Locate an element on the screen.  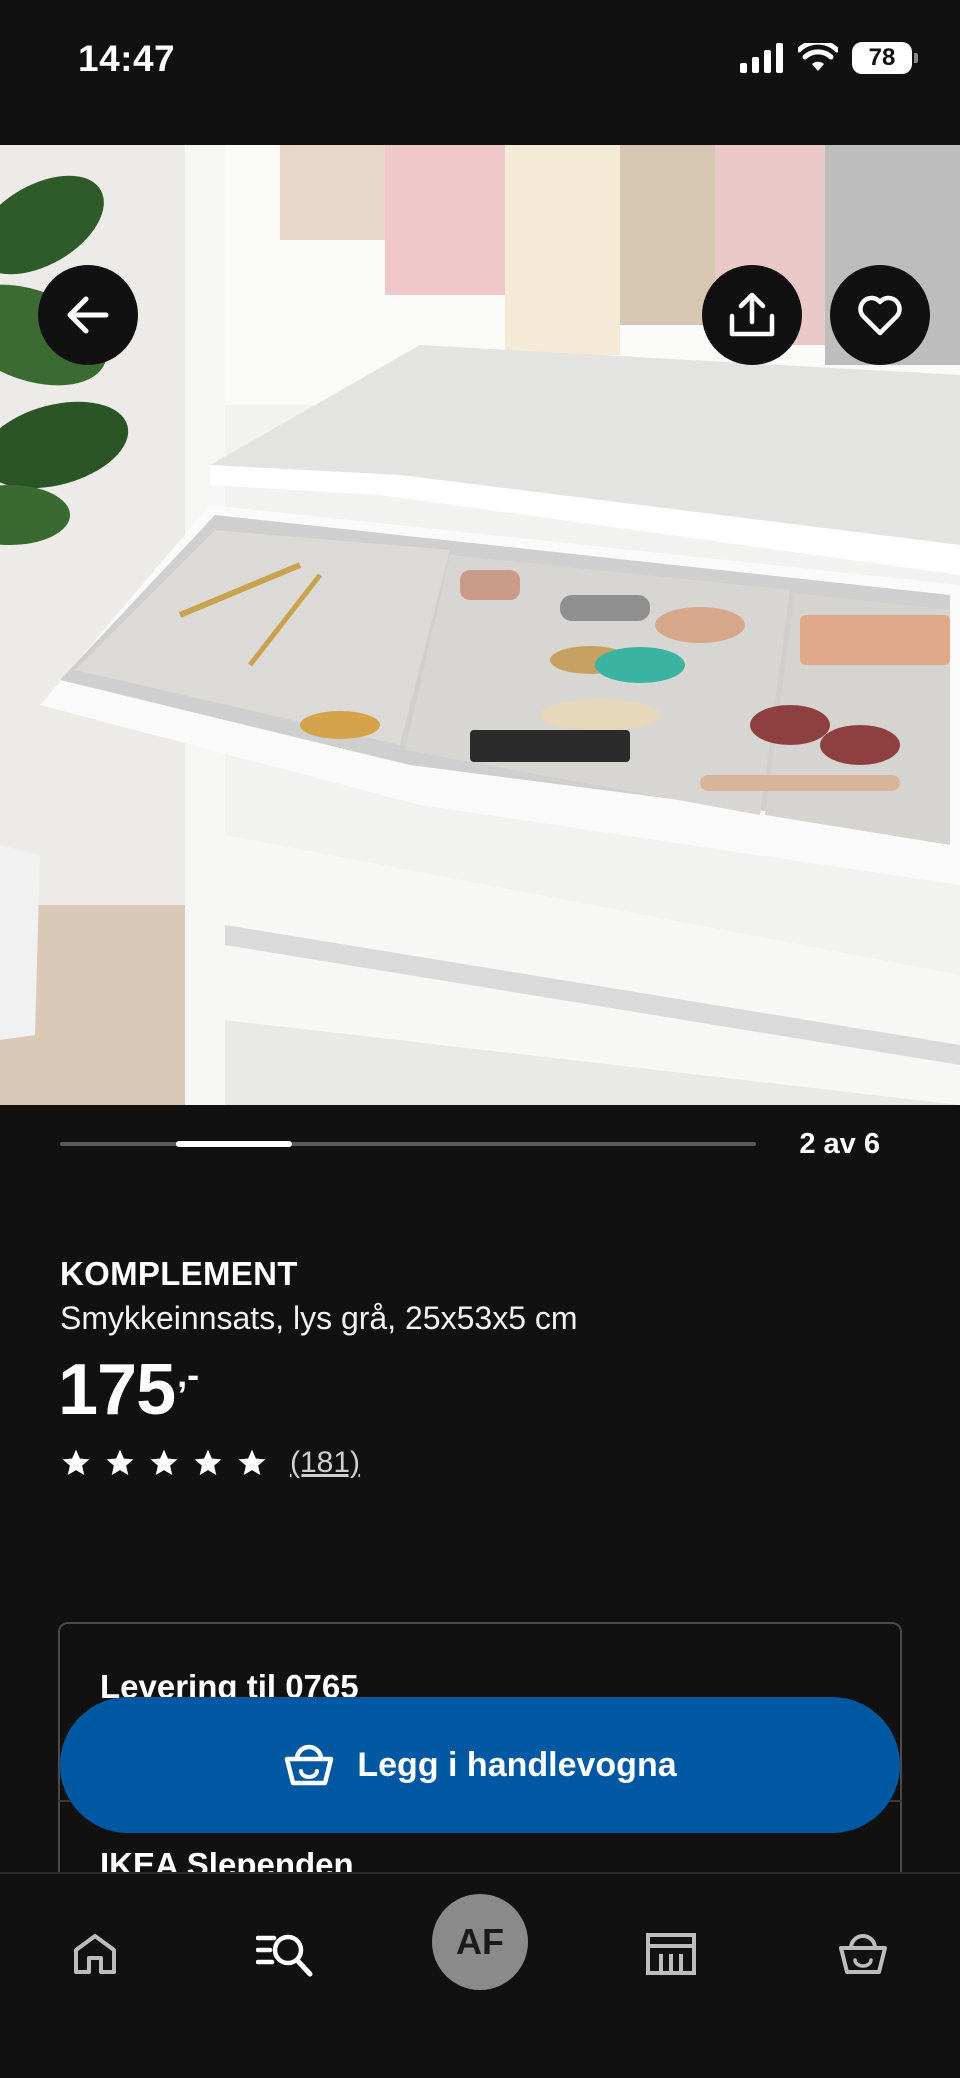
nav-account-avatar: AF is located at coordinates (480, 1942).